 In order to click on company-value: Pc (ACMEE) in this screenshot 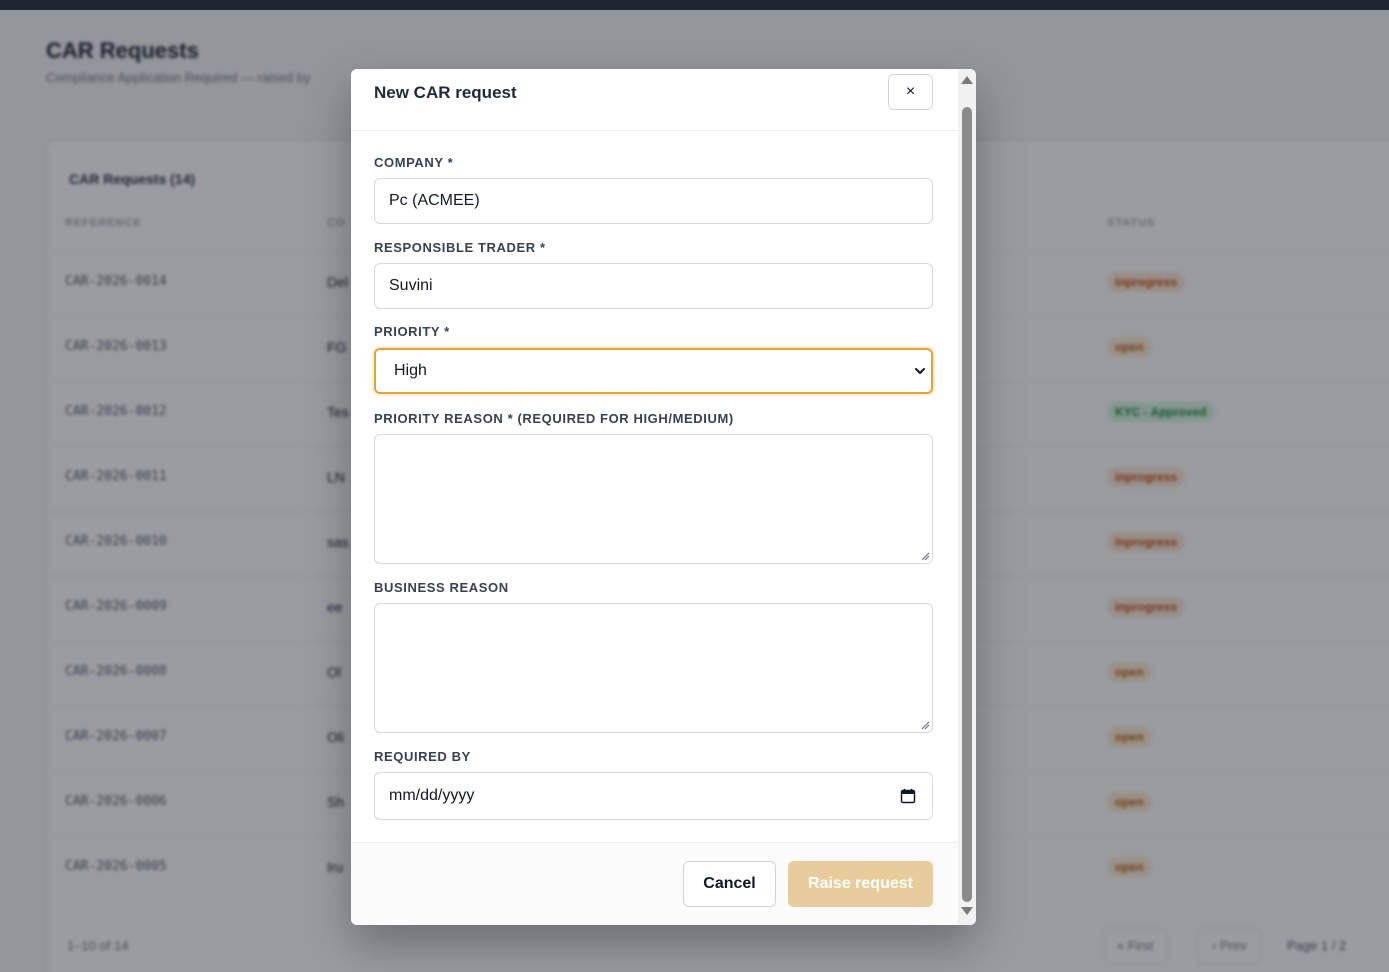, I will do `click(434, 200)`.